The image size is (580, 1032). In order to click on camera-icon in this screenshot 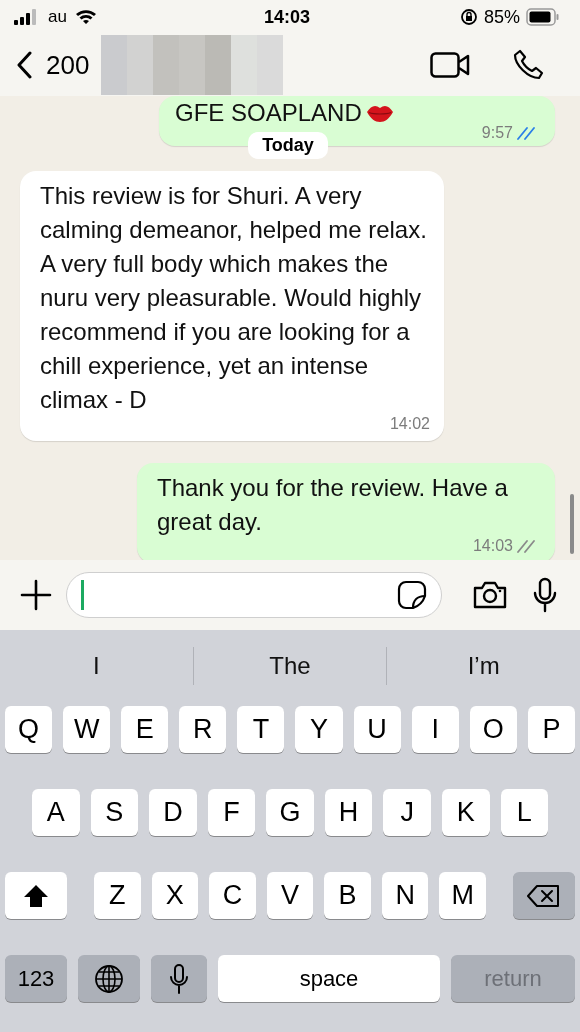, I will do `click(490, 595)`.